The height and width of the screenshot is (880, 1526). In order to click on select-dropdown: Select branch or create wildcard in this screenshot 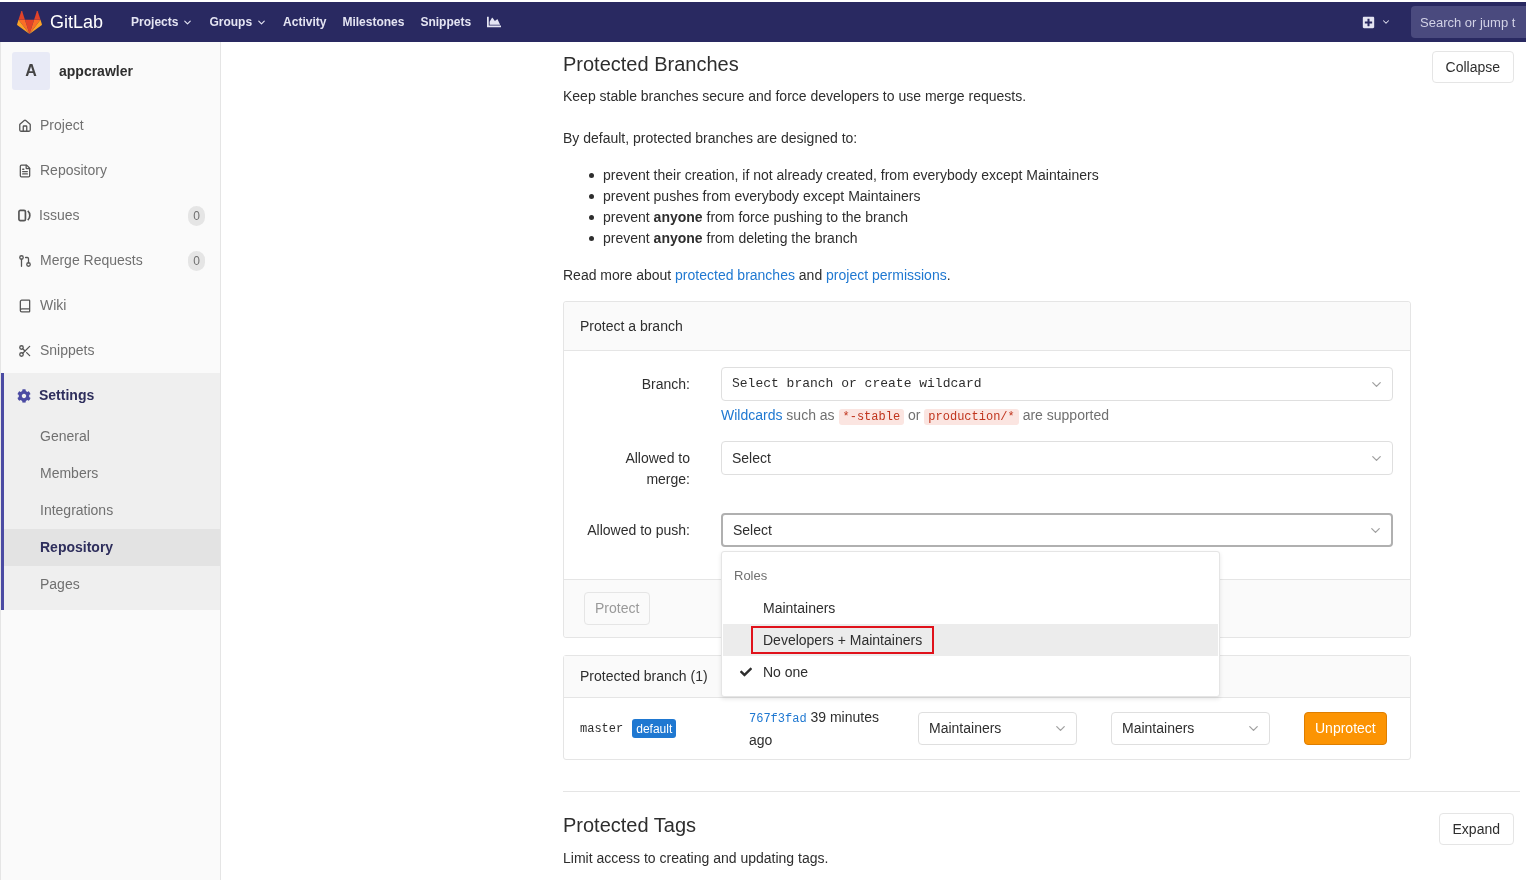, I will do `click(1057, 384)`.